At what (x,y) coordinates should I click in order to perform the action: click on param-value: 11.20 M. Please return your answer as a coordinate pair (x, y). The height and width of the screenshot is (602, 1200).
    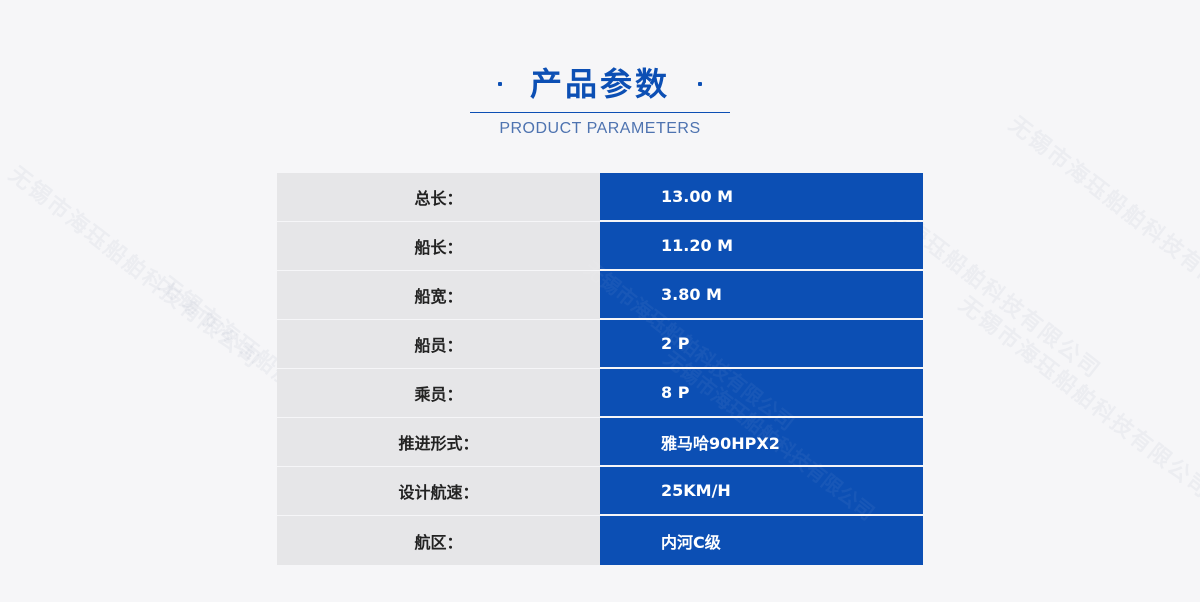
    Looking at the image, I should click on (761, 246).